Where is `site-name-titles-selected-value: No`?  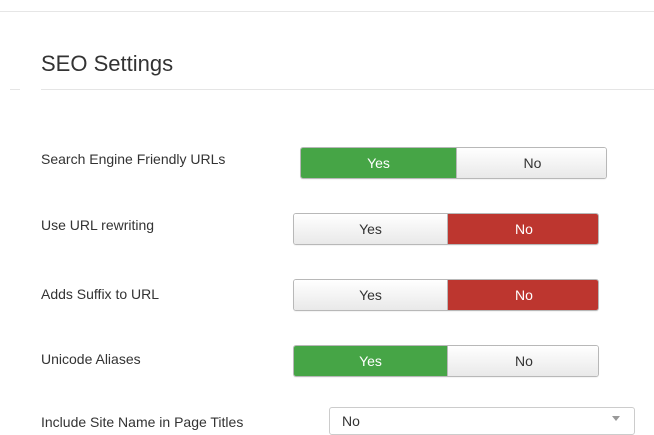
site-name-titles-selected-value: No is located at coordinates (351, 421).